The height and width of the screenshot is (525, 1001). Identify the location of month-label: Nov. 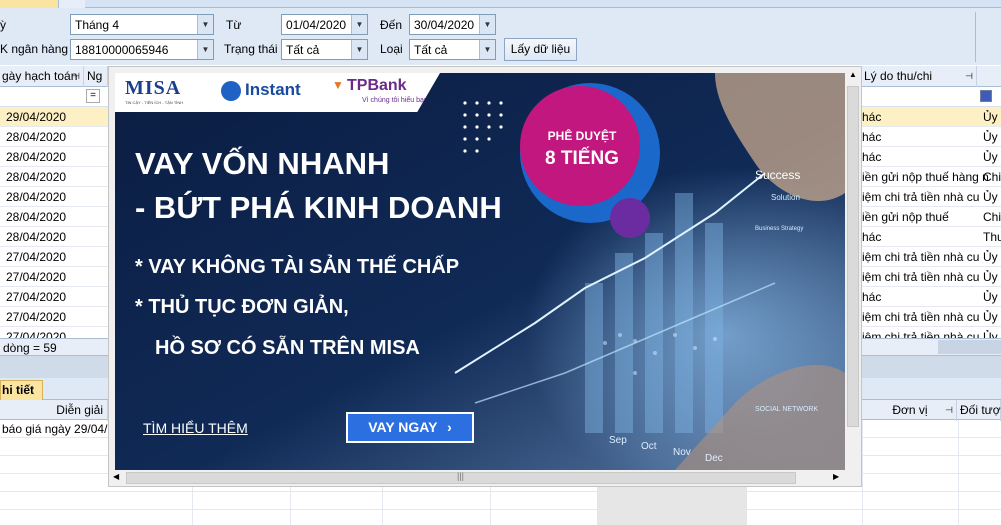
(682, 452).